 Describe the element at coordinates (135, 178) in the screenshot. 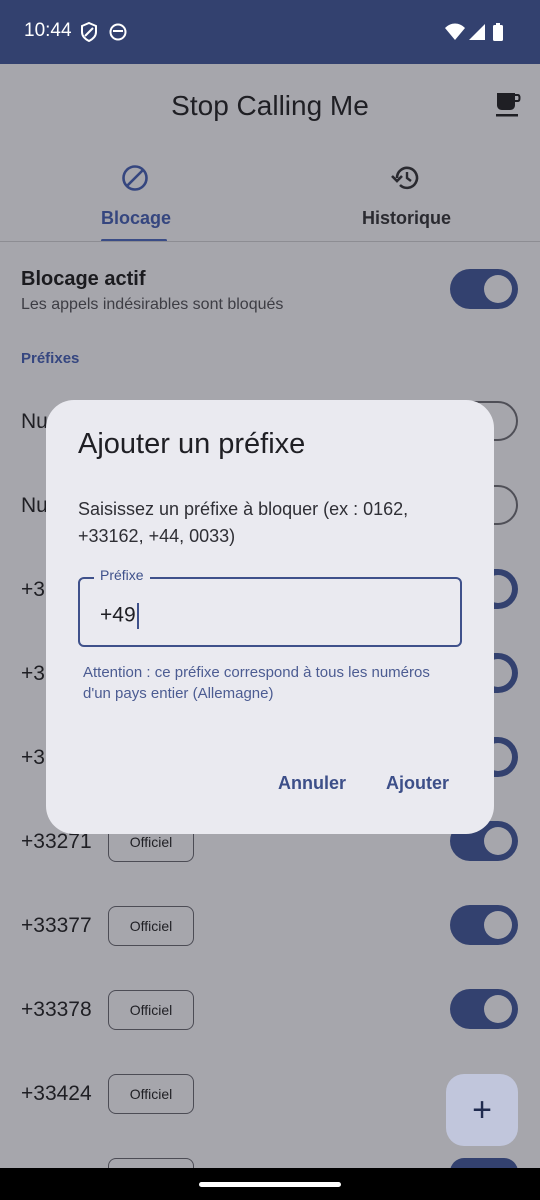

I see `block-icon` at that location.